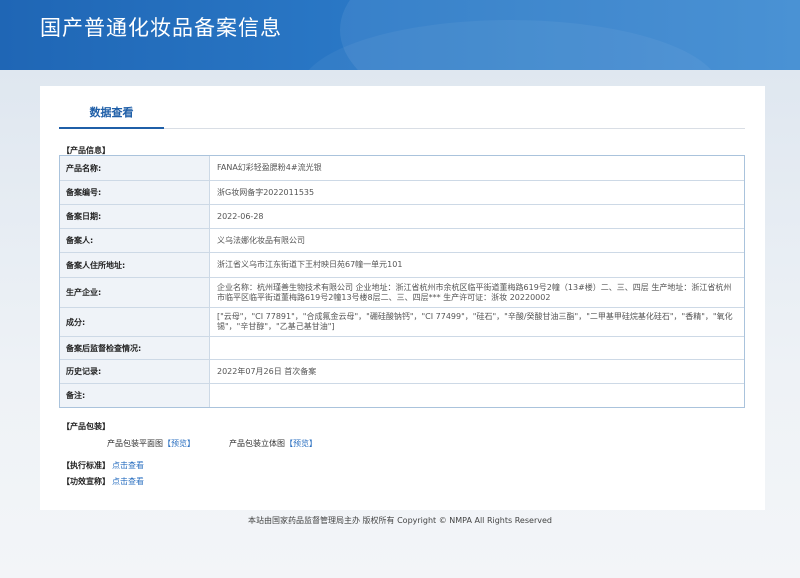 This screenshot has height=578, width=800. I want to click on table-row: 备案后监督检查情况:, so click(402, 348).